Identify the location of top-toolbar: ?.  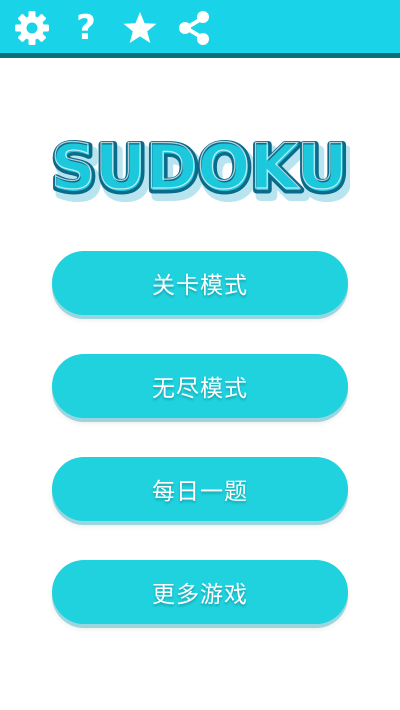
(200, 29).